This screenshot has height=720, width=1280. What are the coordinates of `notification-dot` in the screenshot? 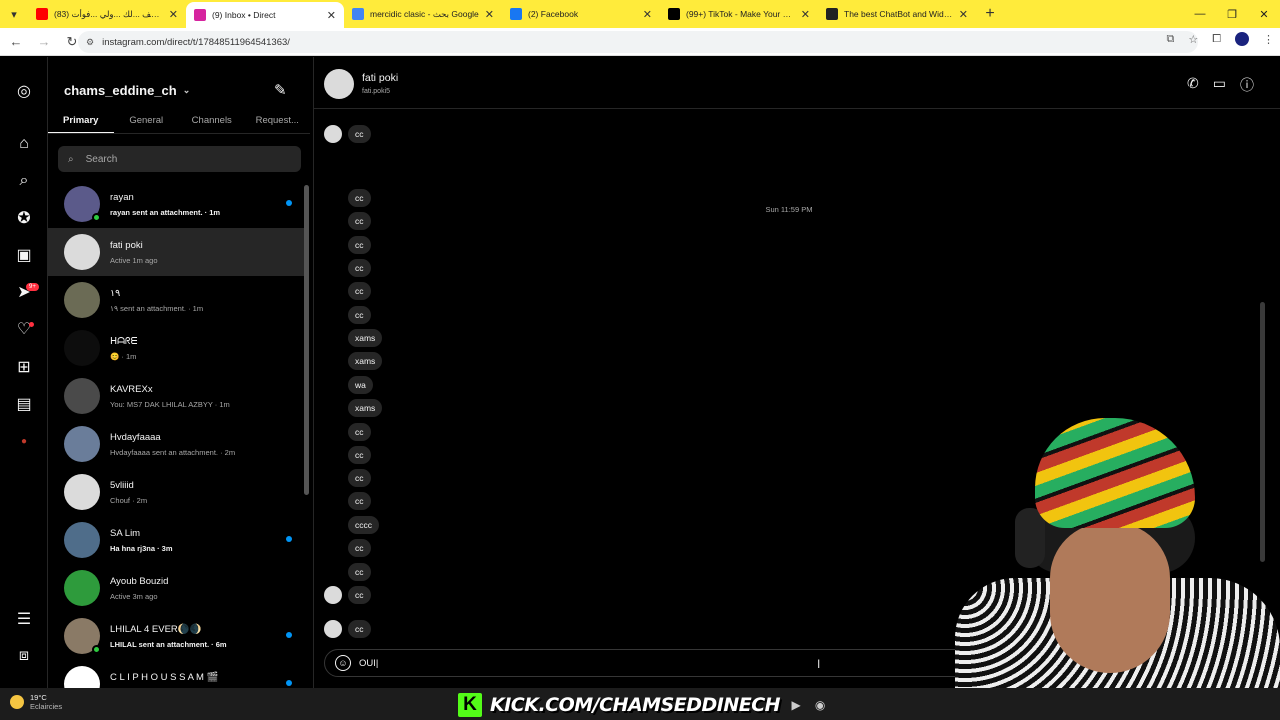 It's located at (31, 324).